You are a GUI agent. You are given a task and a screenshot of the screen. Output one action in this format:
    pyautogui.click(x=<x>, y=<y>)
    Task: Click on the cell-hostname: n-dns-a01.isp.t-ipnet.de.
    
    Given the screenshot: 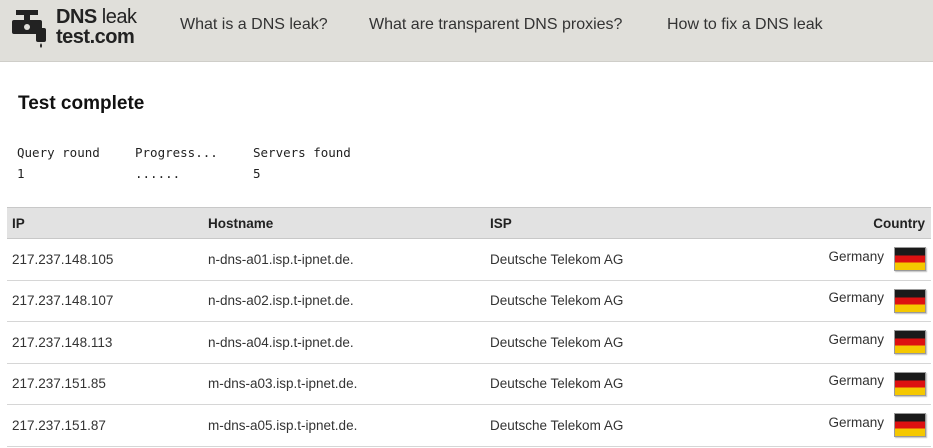 What is the action you would take?
    pyautogui.click(x=344, y=259)
    